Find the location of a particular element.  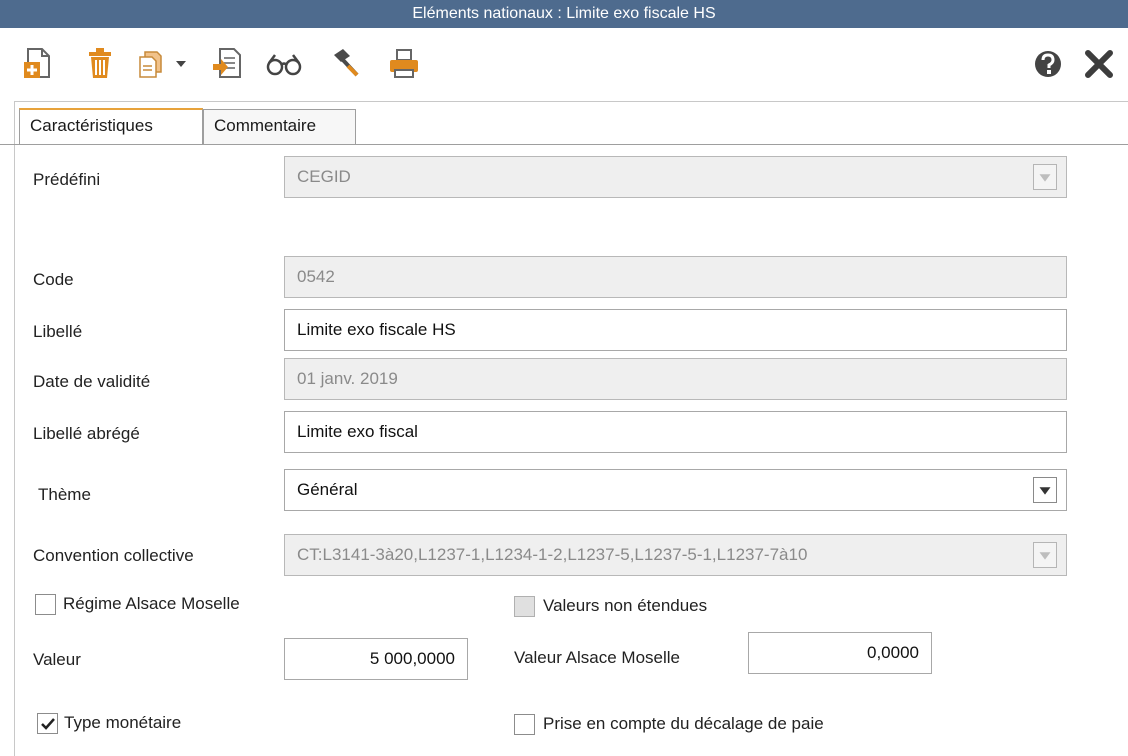

date-validite-field: 01 janv. 2019 is located at coordinates (675, 379).